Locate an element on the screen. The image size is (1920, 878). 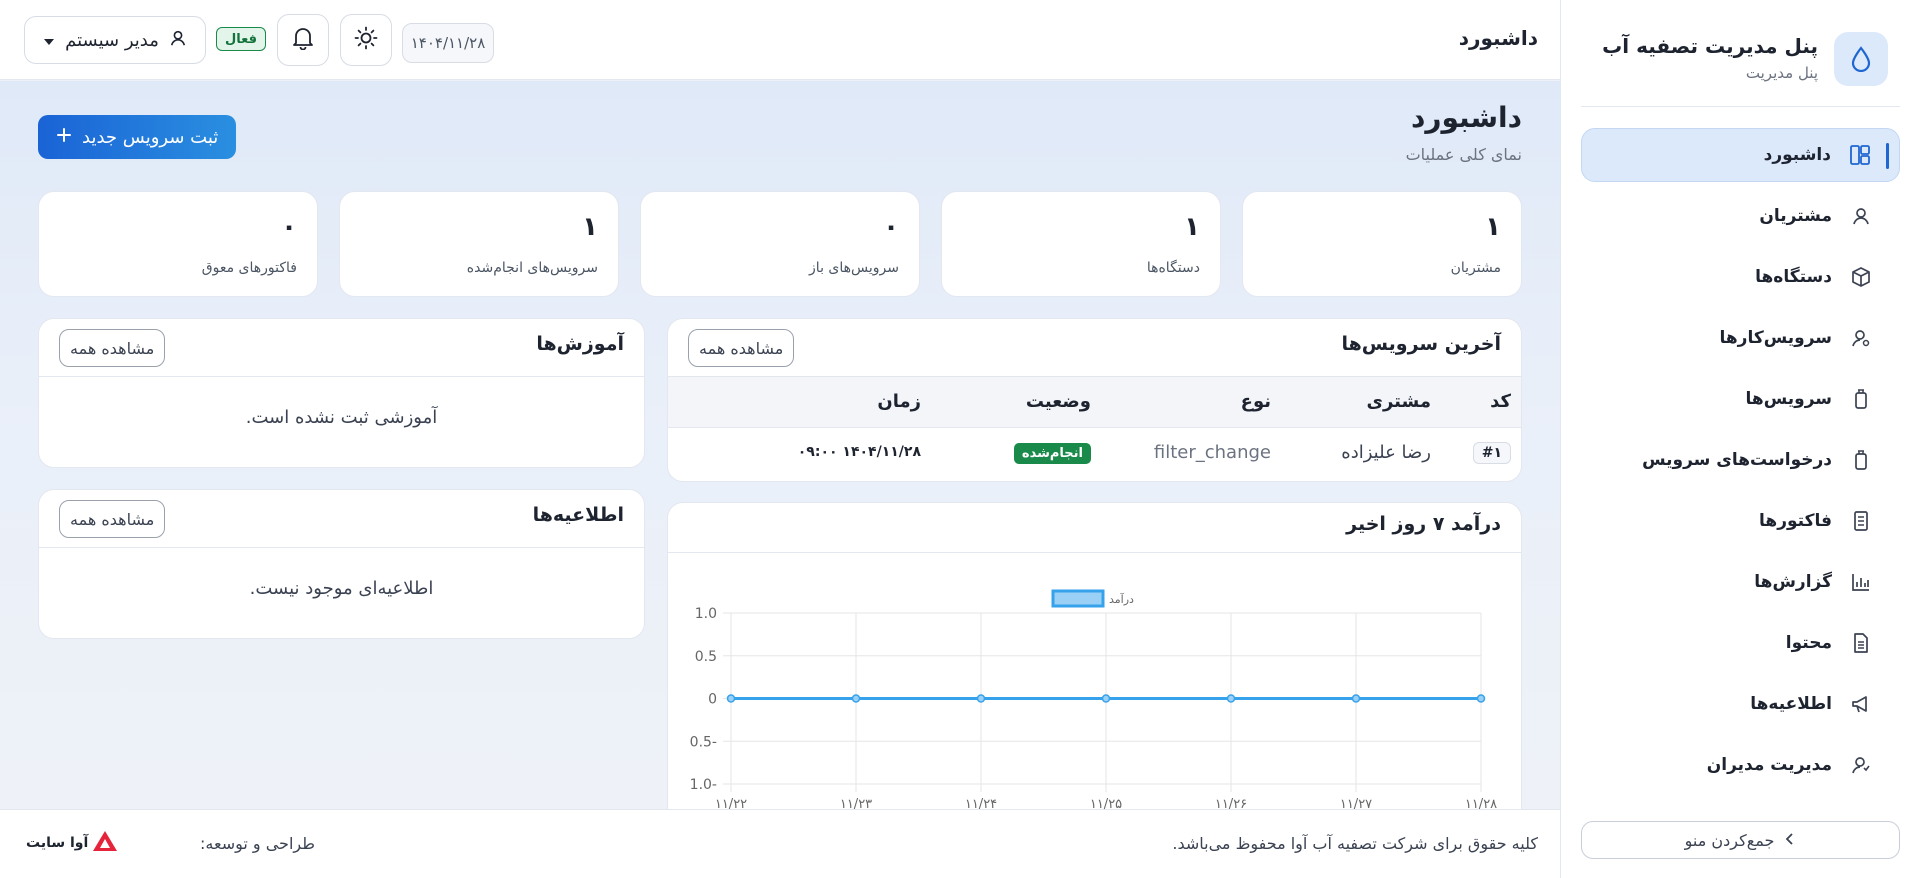
plus-icon is located at coordinates (64, 137).